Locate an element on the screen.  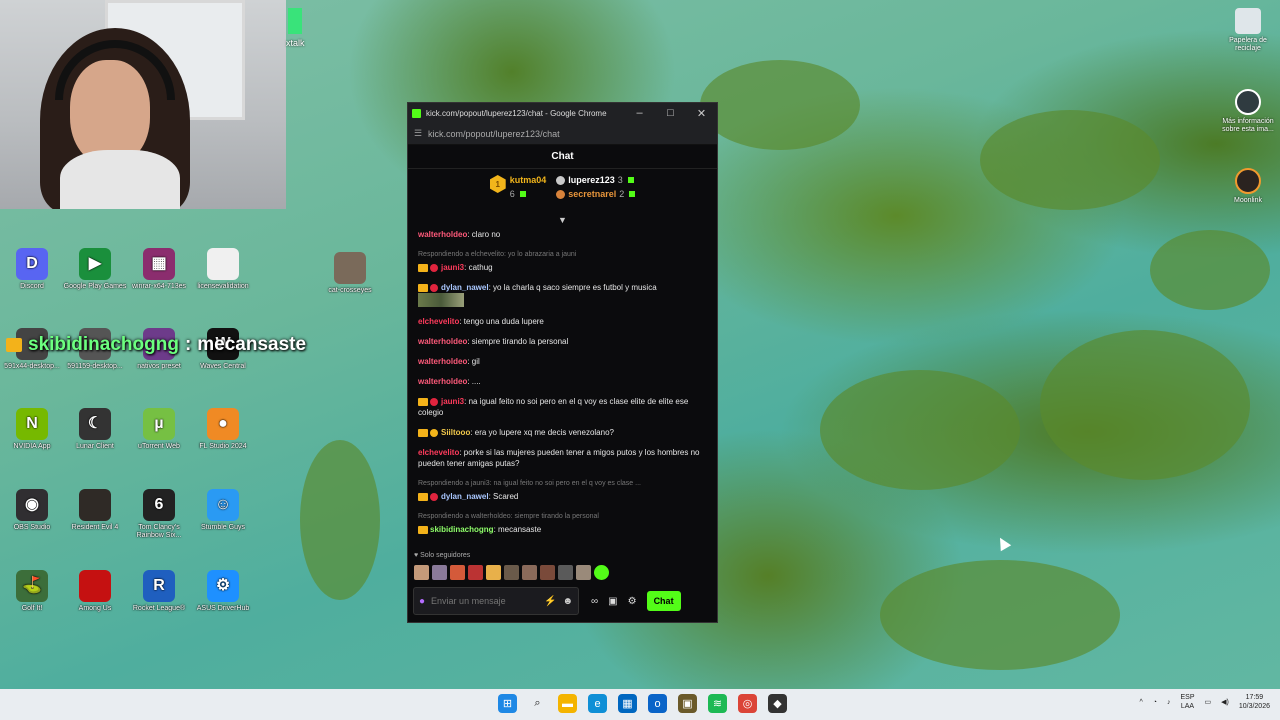
search-icon: ⌕ is located at coordinates (537, 703).